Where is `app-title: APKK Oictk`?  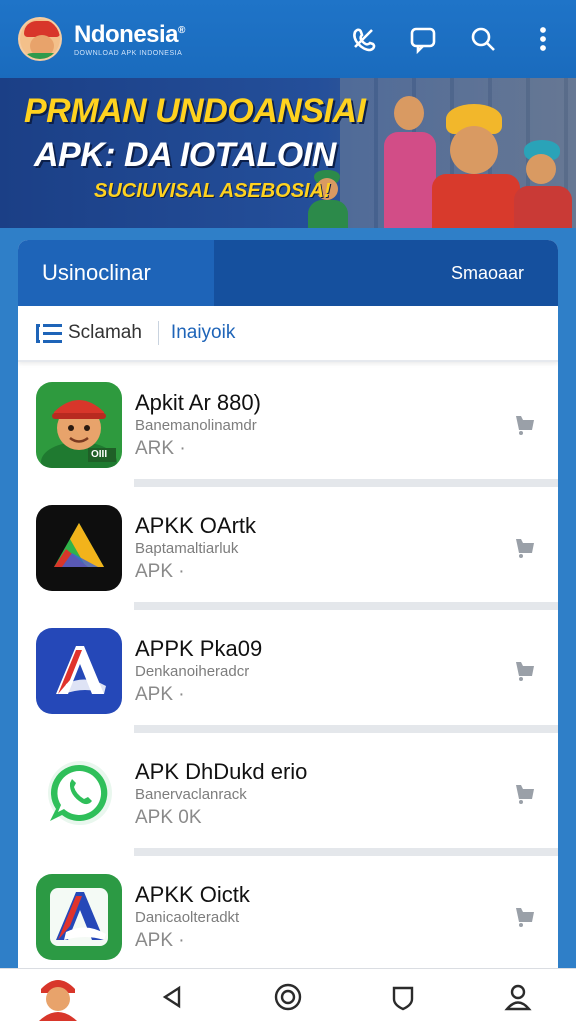 app-title: APKK Oictk is located at coordinates (192, 894).